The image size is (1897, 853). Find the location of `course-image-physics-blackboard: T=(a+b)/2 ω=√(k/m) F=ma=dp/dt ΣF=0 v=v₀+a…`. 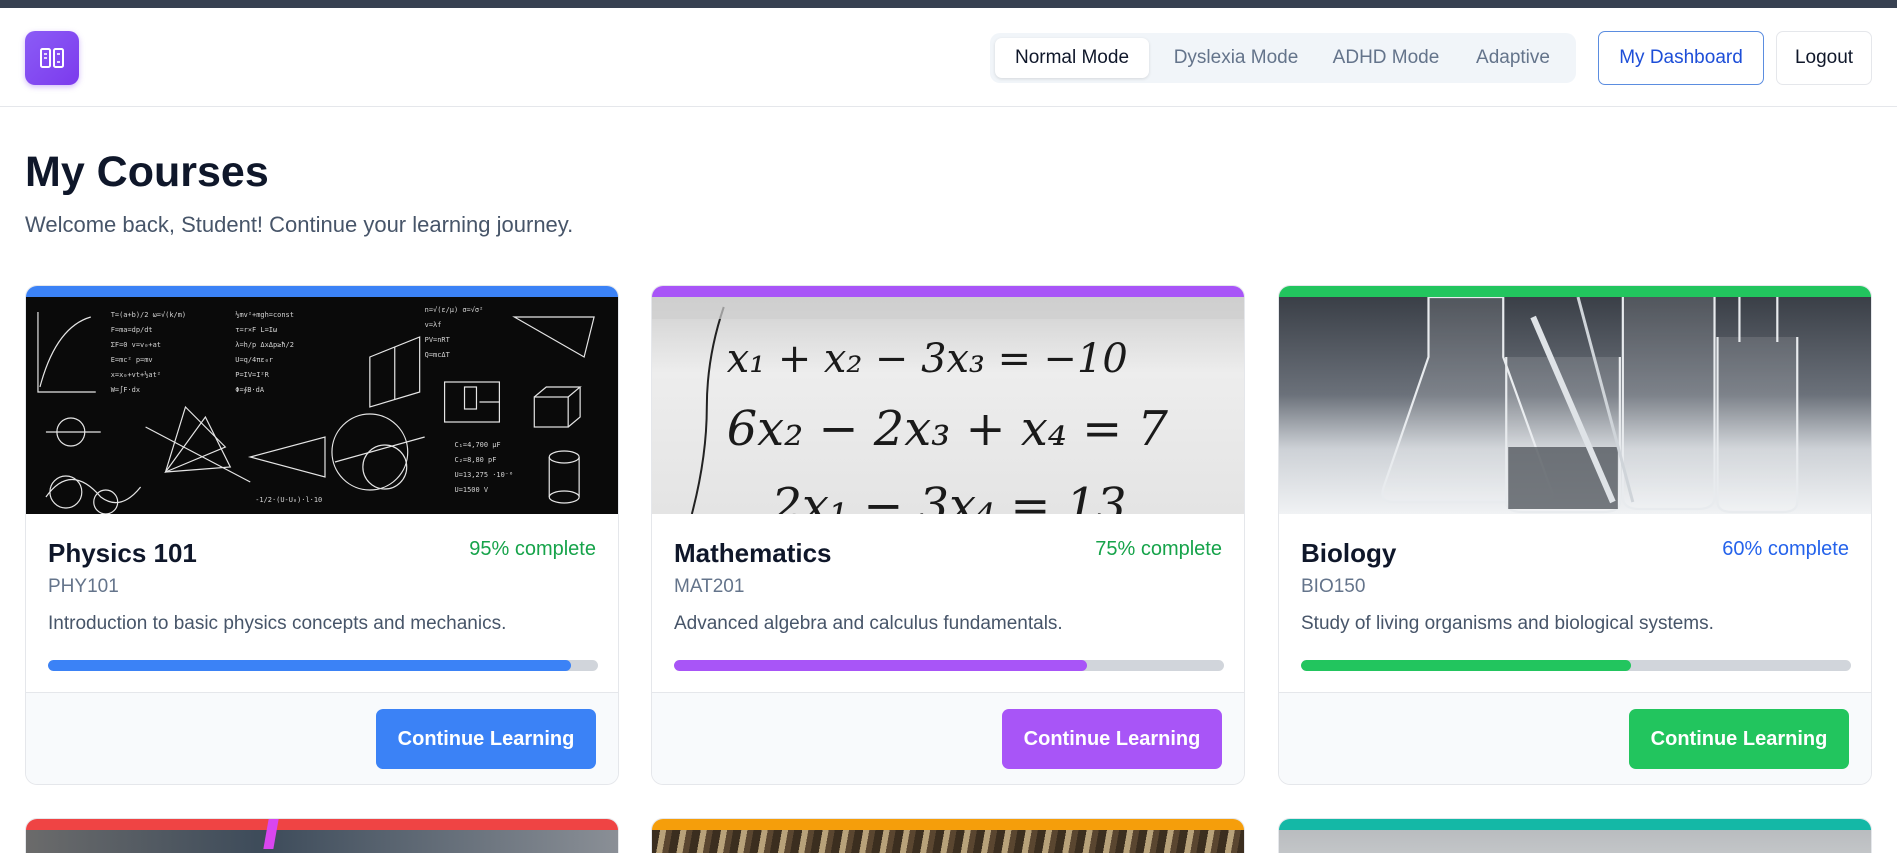

course-image-physics-blackboard: T=(a+b)/2 ω=√(k/m) F=ma=dp/dt ΣF=0 v=v₀+a… is located at coordinates (322, 405).